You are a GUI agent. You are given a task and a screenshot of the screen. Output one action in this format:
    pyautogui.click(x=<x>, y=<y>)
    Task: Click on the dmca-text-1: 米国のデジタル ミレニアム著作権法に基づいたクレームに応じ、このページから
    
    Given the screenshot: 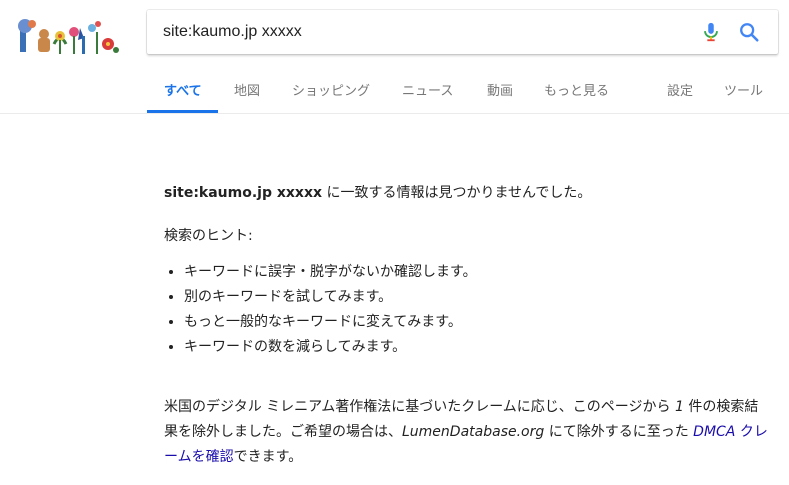 What is the action you would take?
    pyautogui.click(x=419, y=407)
    